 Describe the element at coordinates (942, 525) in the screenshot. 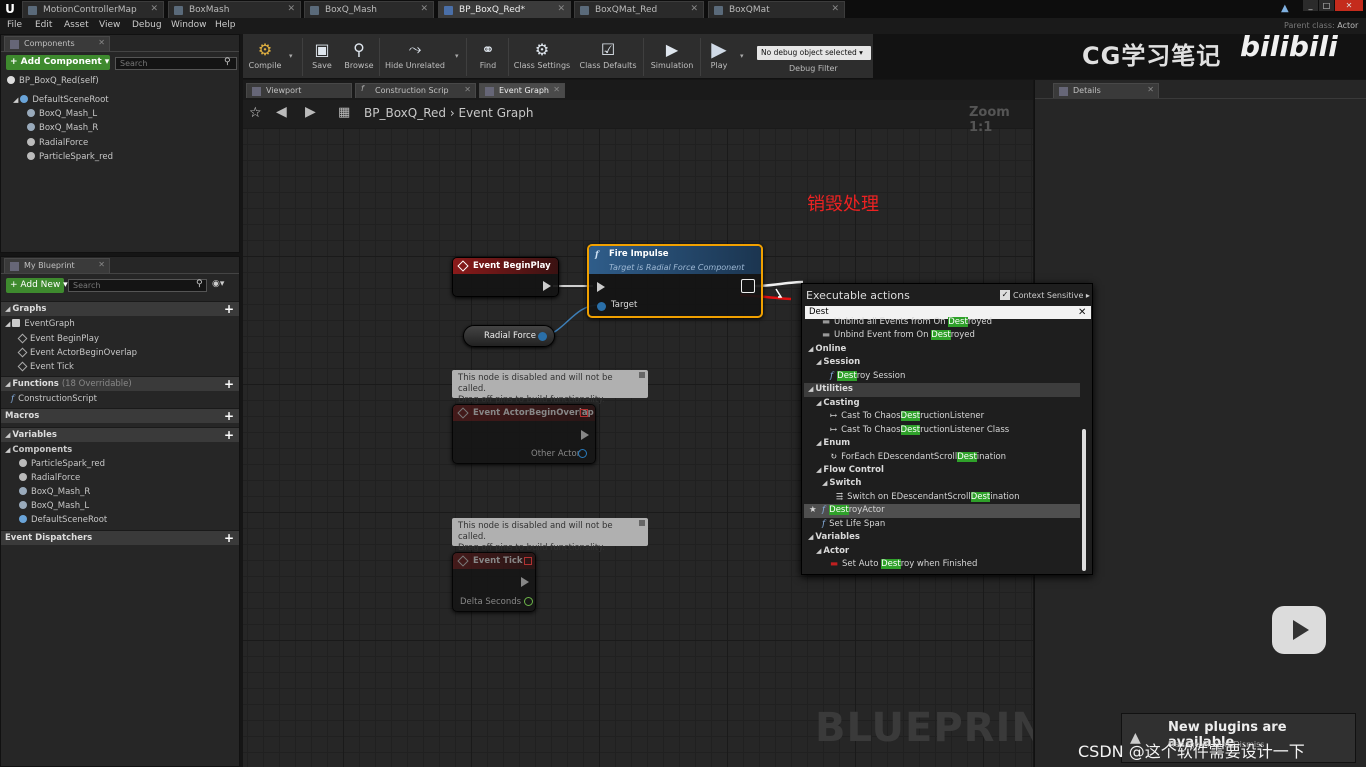

I see `action-row: f Set Life Span` at that location.